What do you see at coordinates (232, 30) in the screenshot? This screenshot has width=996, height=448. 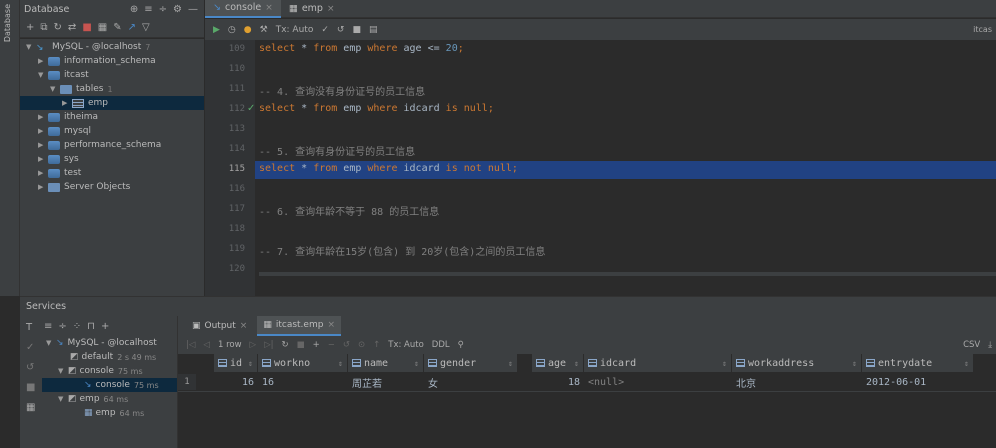 I see `history-icon: ◷` at bounding box center [232, 30].